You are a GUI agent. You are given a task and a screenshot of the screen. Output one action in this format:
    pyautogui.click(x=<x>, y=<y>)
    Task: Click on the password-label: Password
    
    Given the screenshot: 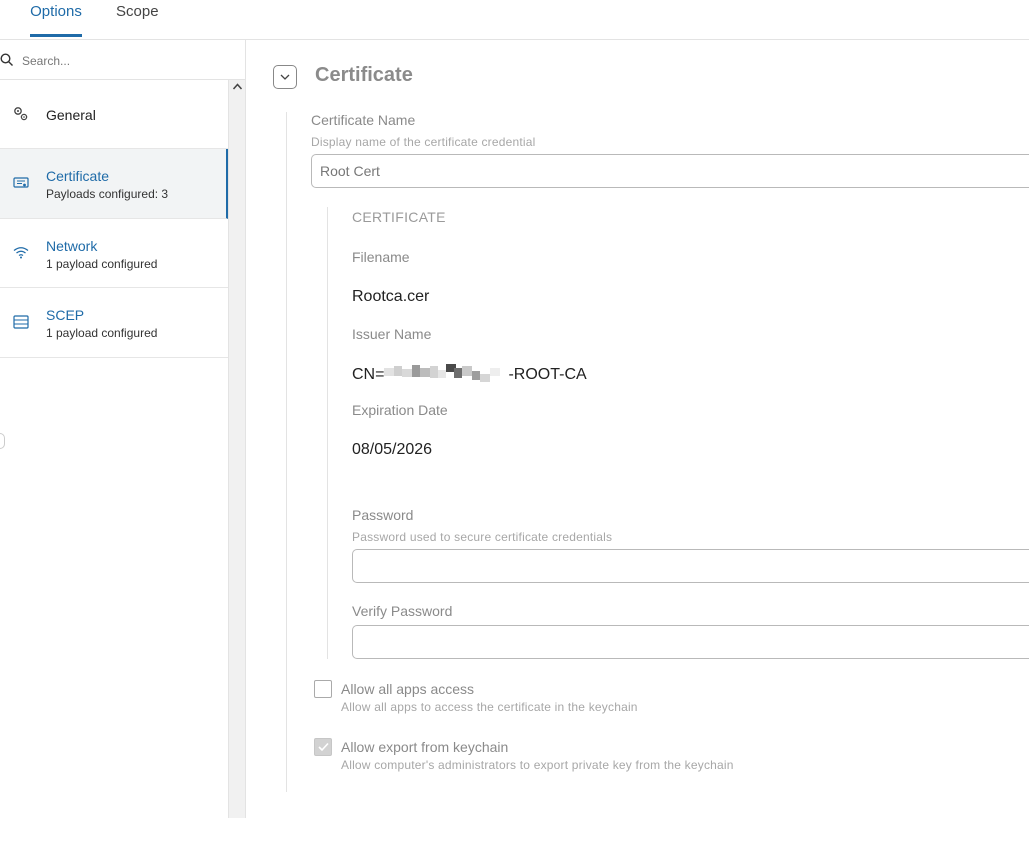 What is the action you would take?
    pyautogui.click(x=383, y=515)
    